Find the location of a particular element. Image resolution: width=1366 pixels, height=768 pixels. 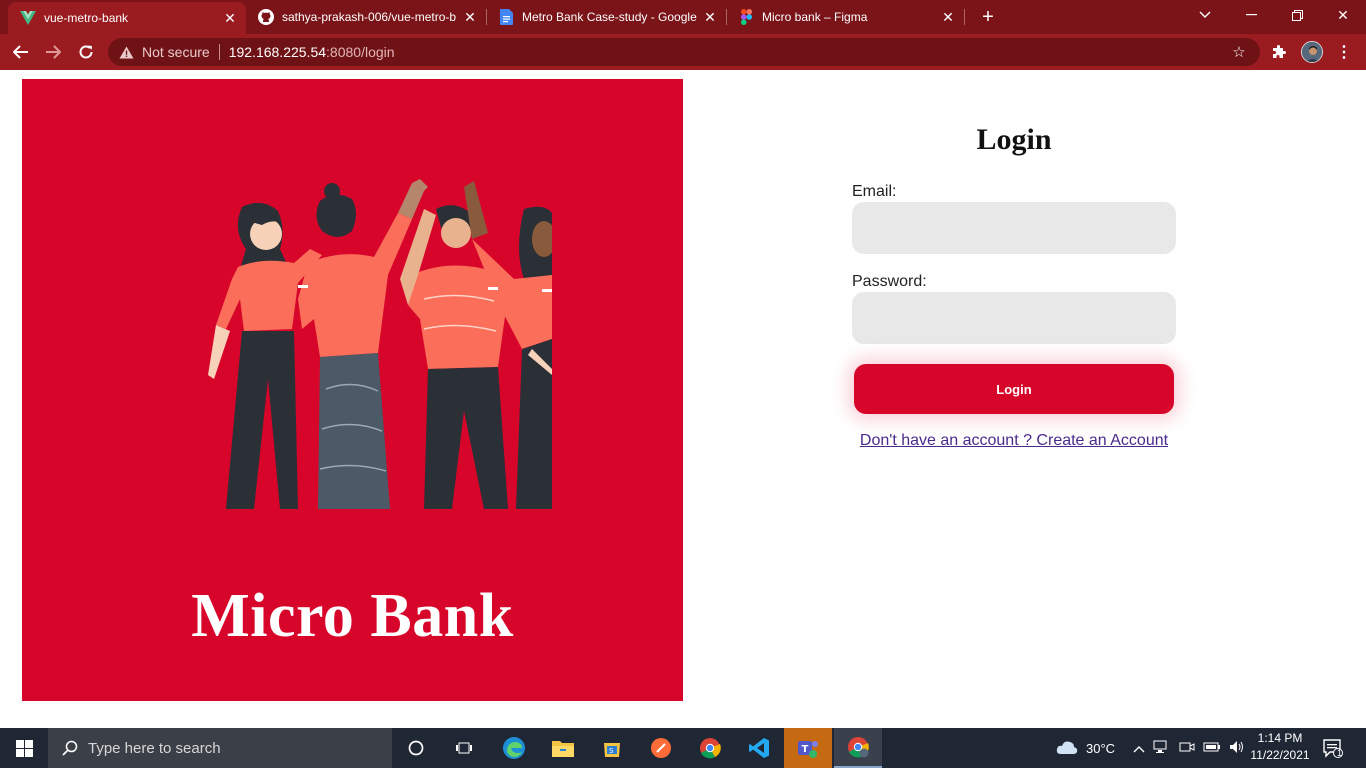

weather-widget: 30°C is located at coordinates (1085, 748).